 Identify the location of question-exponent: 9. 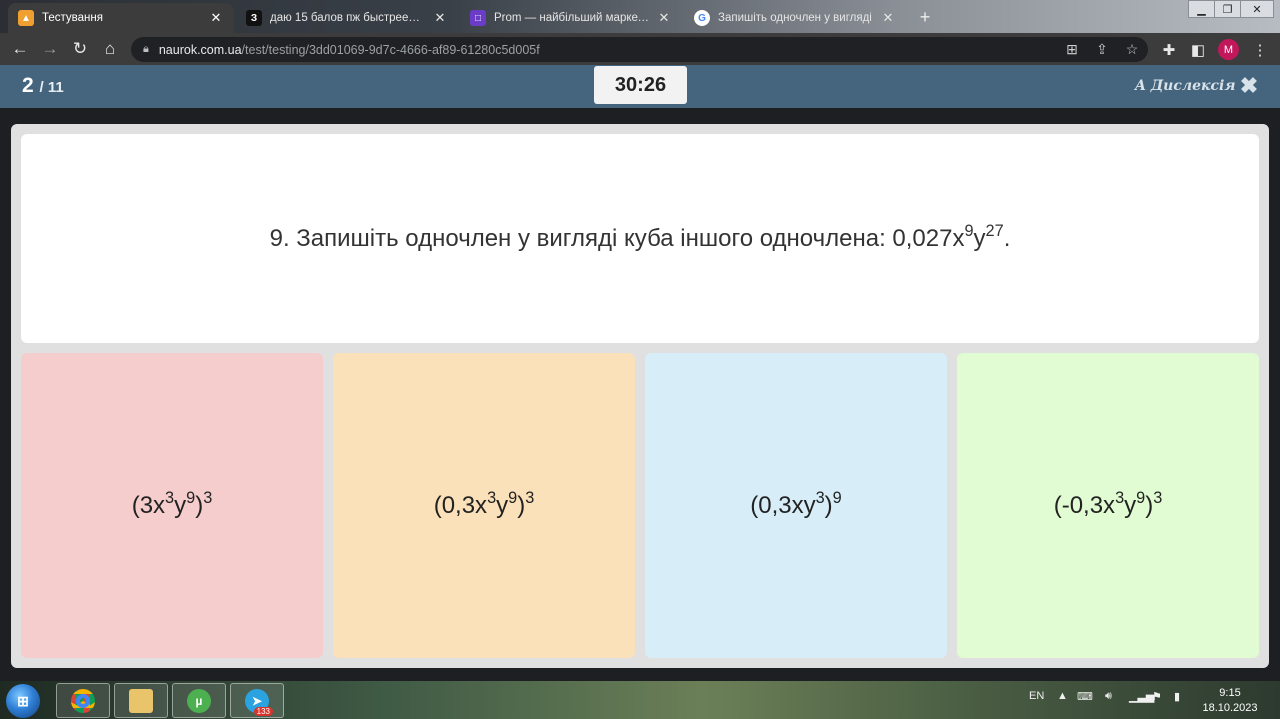
(969, 230).